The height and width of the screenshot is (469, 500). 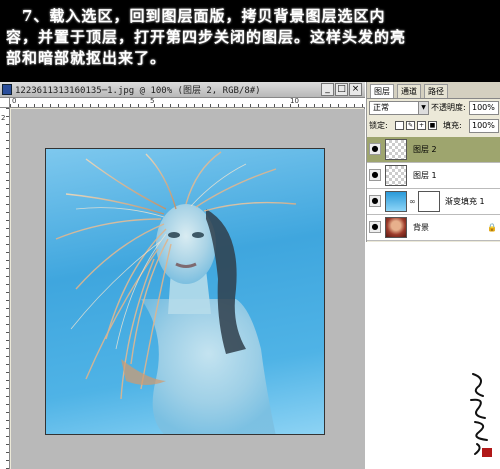 I want to click on ruler-v-label: 2, so click(x=3, y=118).